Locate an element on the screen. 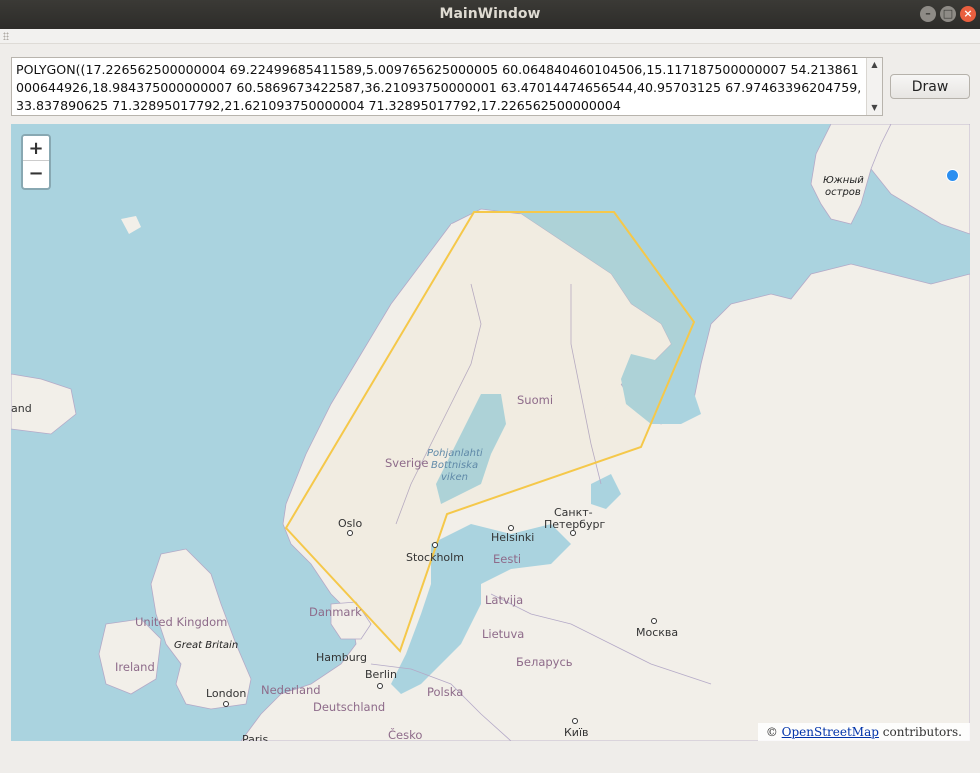  map-label-berlin: Berlin is located at coordinates (381, 674).